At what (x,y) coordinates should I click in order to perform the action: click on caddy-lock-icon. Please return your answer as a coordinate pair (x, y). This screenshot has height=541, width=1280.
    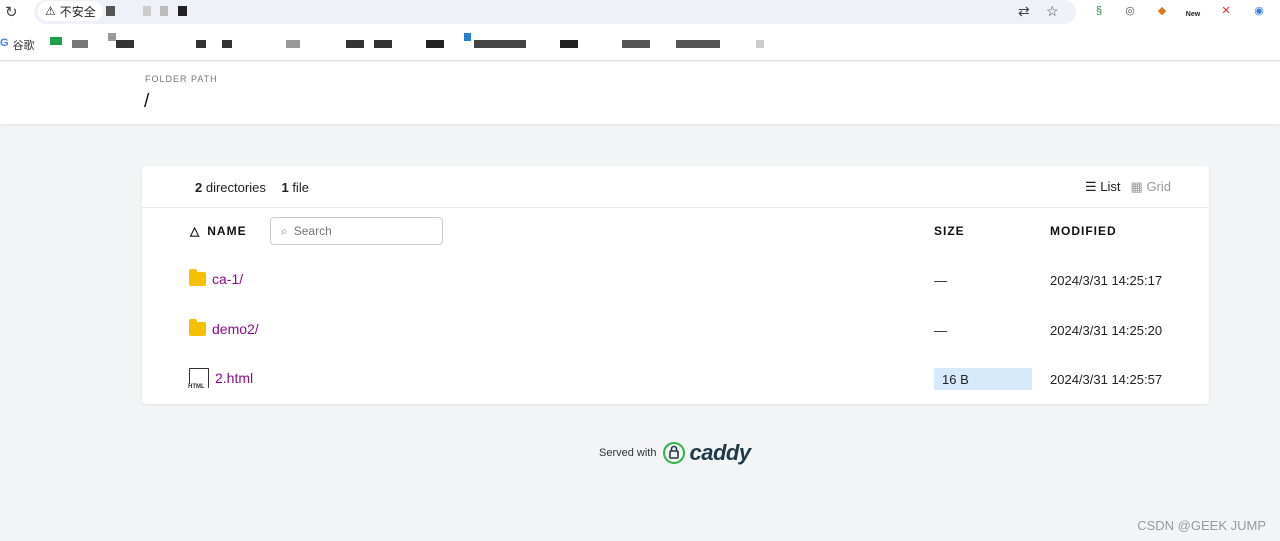
    Looking at the image, I should click on (674, 453).